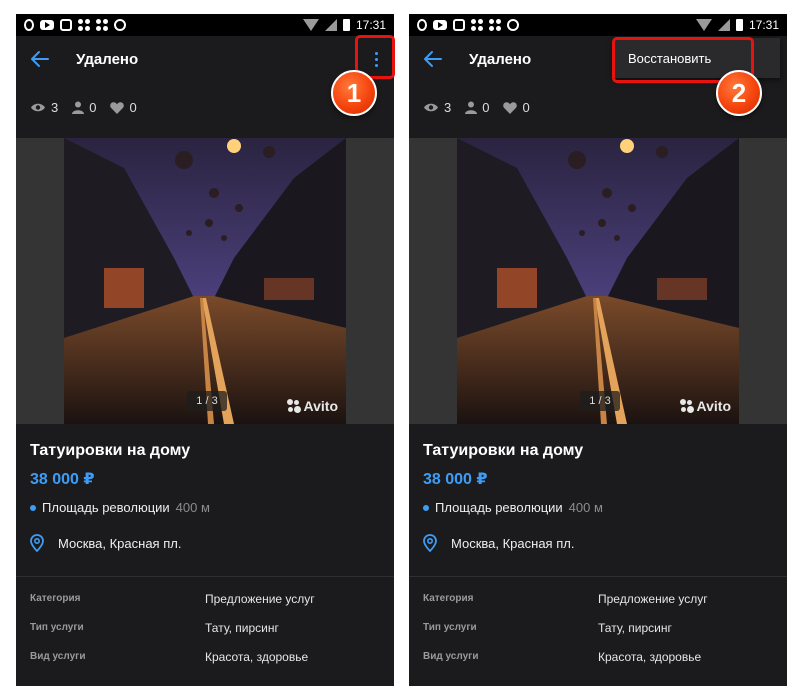 The width and height of the screenshot is (802, 700). I want to click on app-bar: Удалено, so click(205, 59).